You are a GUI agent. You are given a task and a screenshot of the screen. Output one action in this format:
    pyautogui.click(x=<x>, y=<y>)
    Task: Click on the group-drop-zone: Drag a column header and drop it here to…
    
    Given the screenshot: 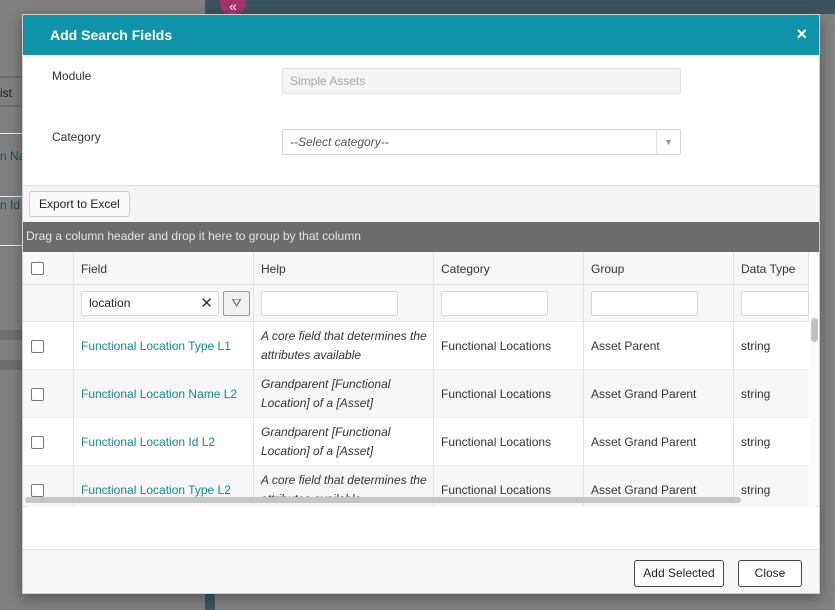 What is the action you would take?
    pyautogui.click(x=421, y=237)
    